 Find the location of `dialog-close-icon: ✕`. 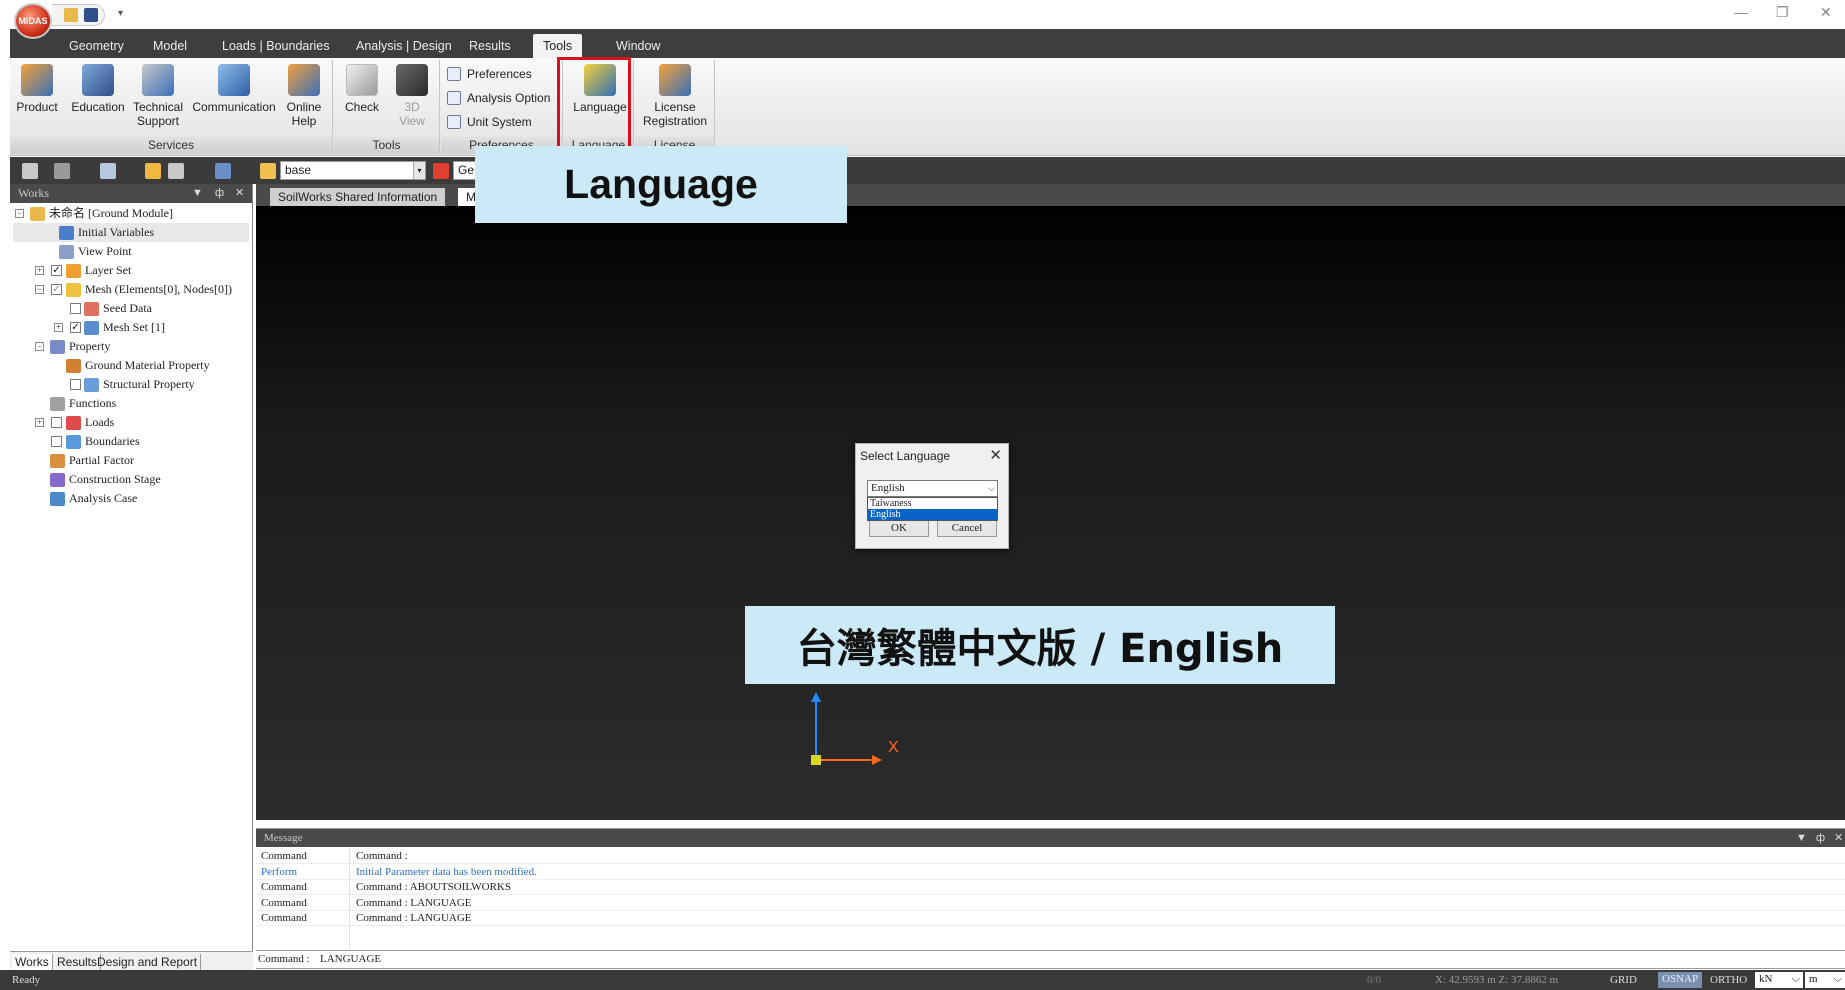

dialog-close-icon: ✕ is located at coordinates (995, 455).